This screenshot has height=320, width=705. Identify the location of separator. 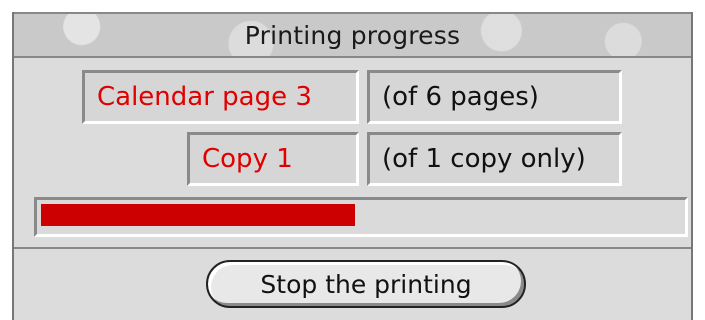
(352, 248).